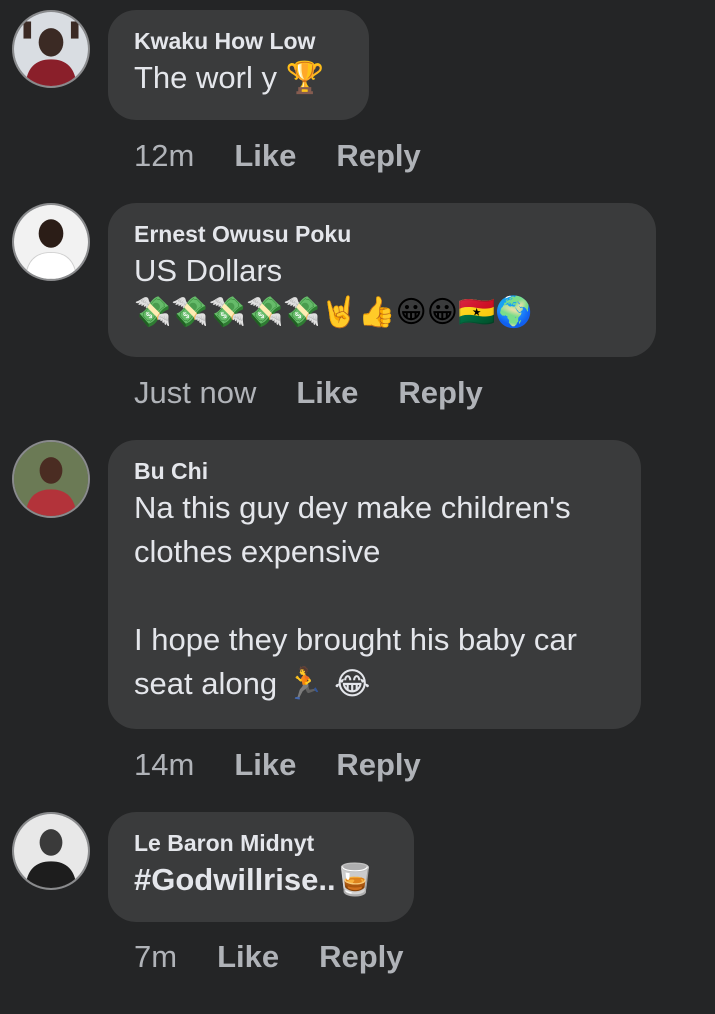  Describe the element at coordinates (357, 1008) in the screenshot. I see `next-comment-cutoff` at that location.